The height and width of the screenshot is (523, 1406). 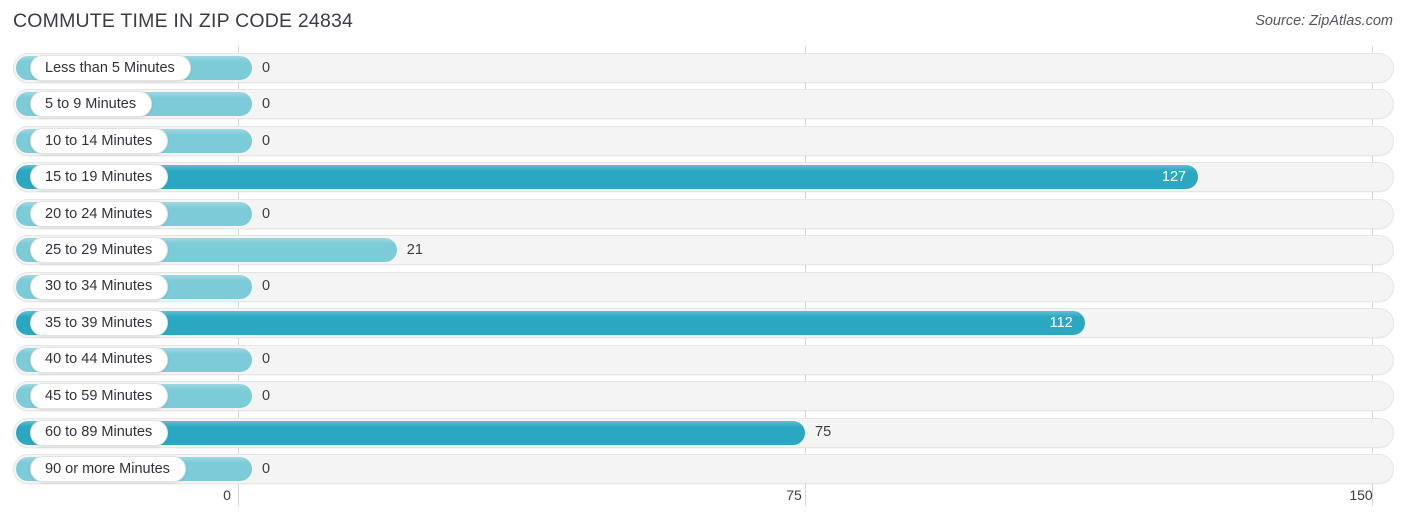 I want to click on category-label-pill: 20 to 24 Minutes, so click(x=99, y=213).